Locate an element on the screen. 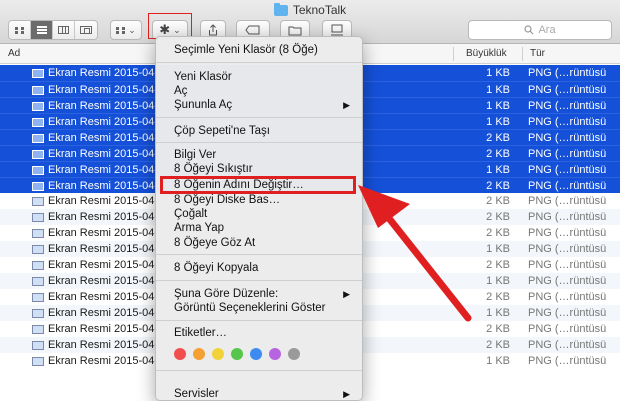  annotation-arrow-shaft is located at coordinates (426, 265).